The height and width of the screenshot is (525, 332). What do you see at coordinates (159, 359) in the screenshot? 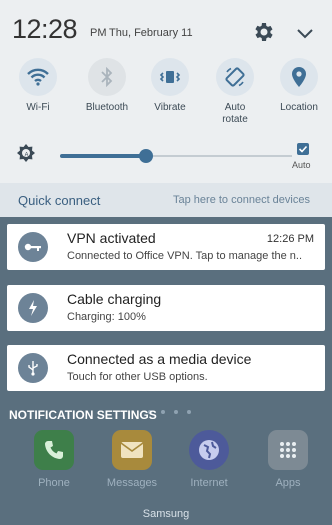
I see `notification-title: Connected as a media device` at bounding box center [159, 359].